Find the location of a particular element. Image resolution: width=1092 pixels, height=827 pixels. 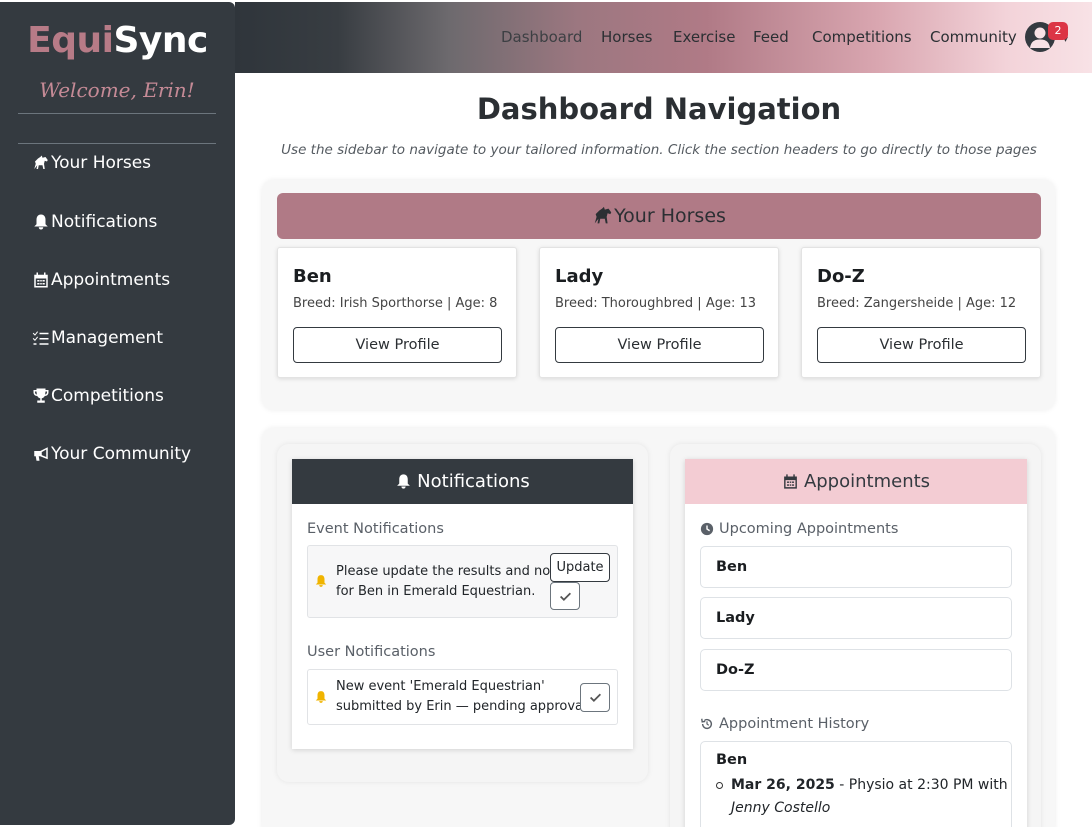

notifications-header: Notifications is located at coordinates (462, 481).